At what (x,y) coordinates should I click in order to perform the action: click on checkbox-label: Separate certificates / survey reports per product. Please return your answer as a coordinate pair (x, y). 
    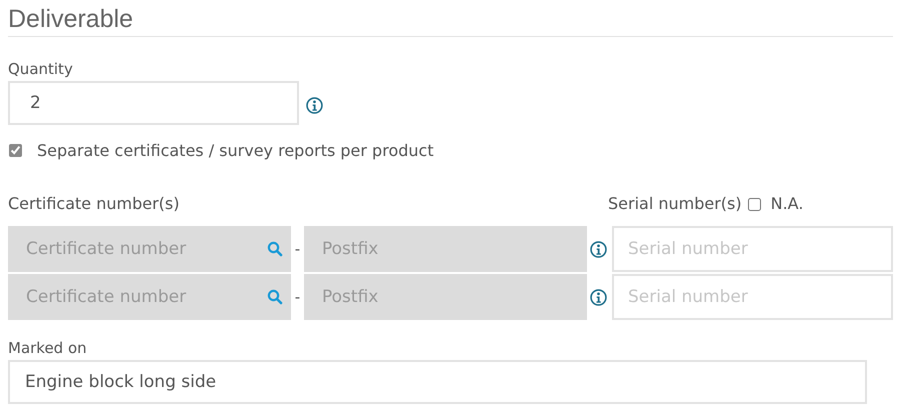
    Looking at the image, I should click on (235, 150).